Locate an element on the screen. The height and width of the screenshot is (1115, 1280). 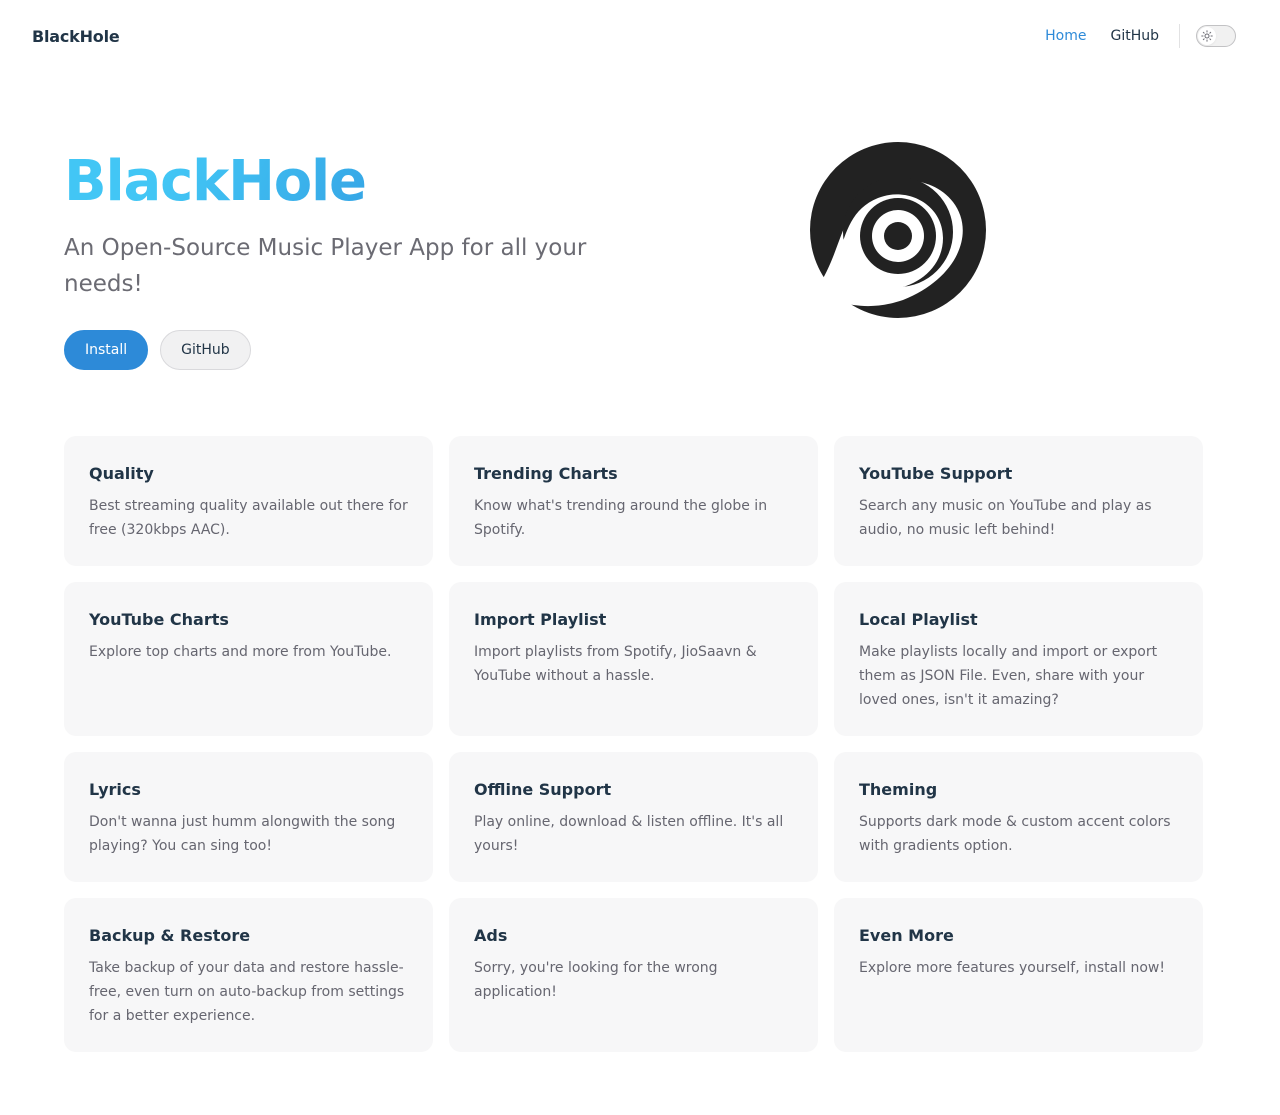
feature-title: YouTube Charts is located at coordinates (159, 619).